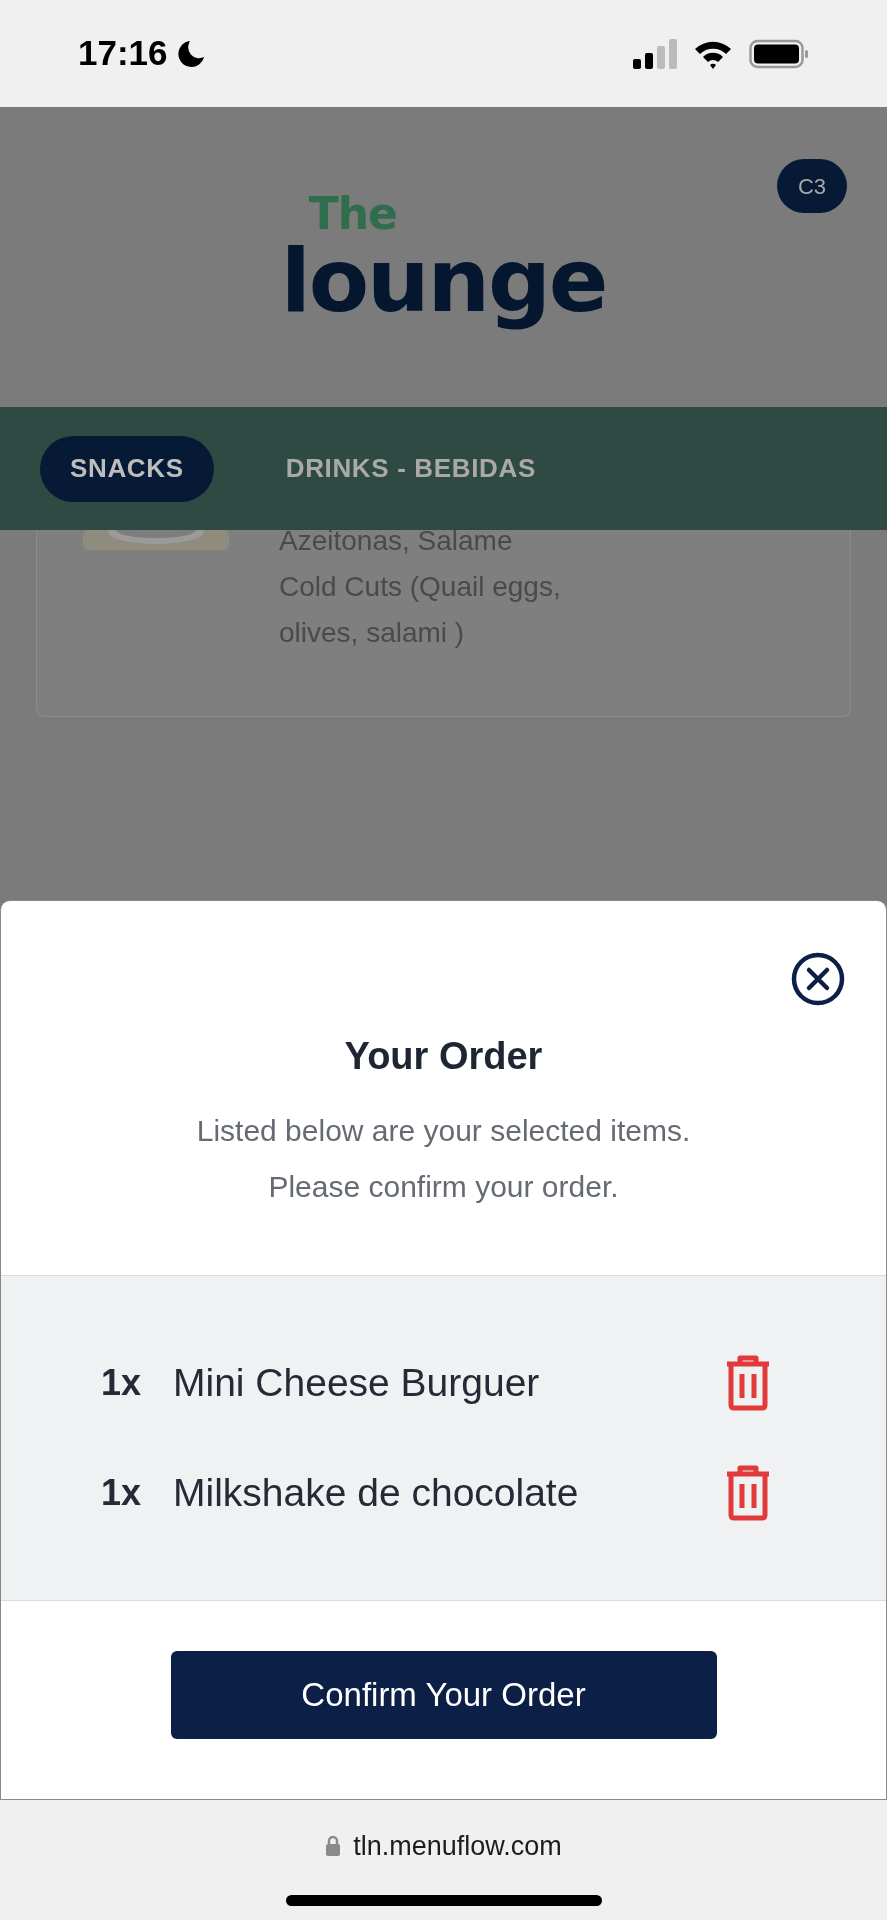 The image size is (887, 1920). I want to click on close-button, so click(818, 979).